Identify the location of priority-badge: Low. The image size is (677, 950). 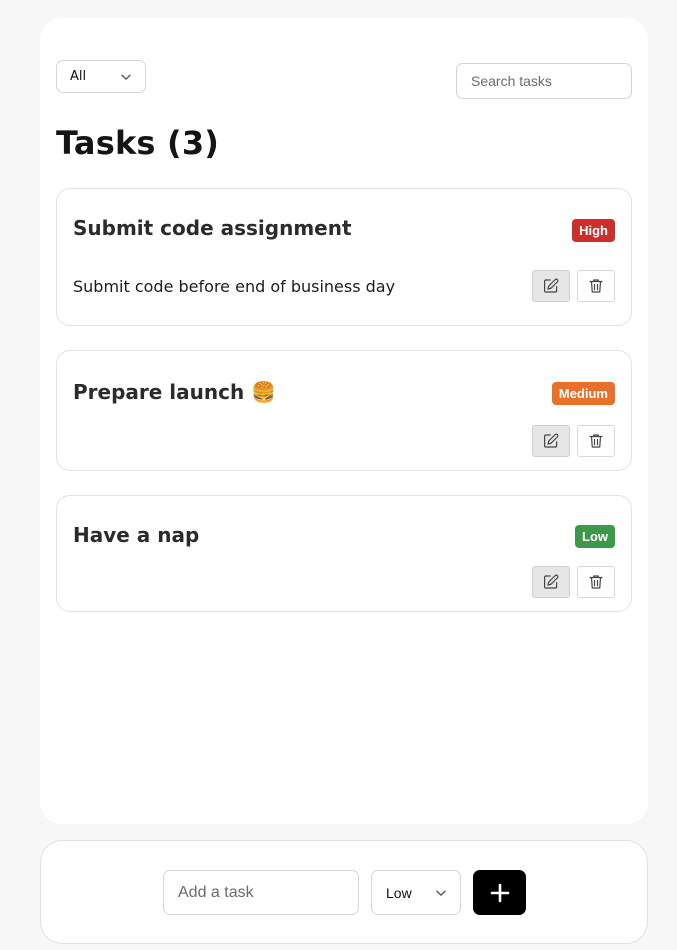
(595, 536).